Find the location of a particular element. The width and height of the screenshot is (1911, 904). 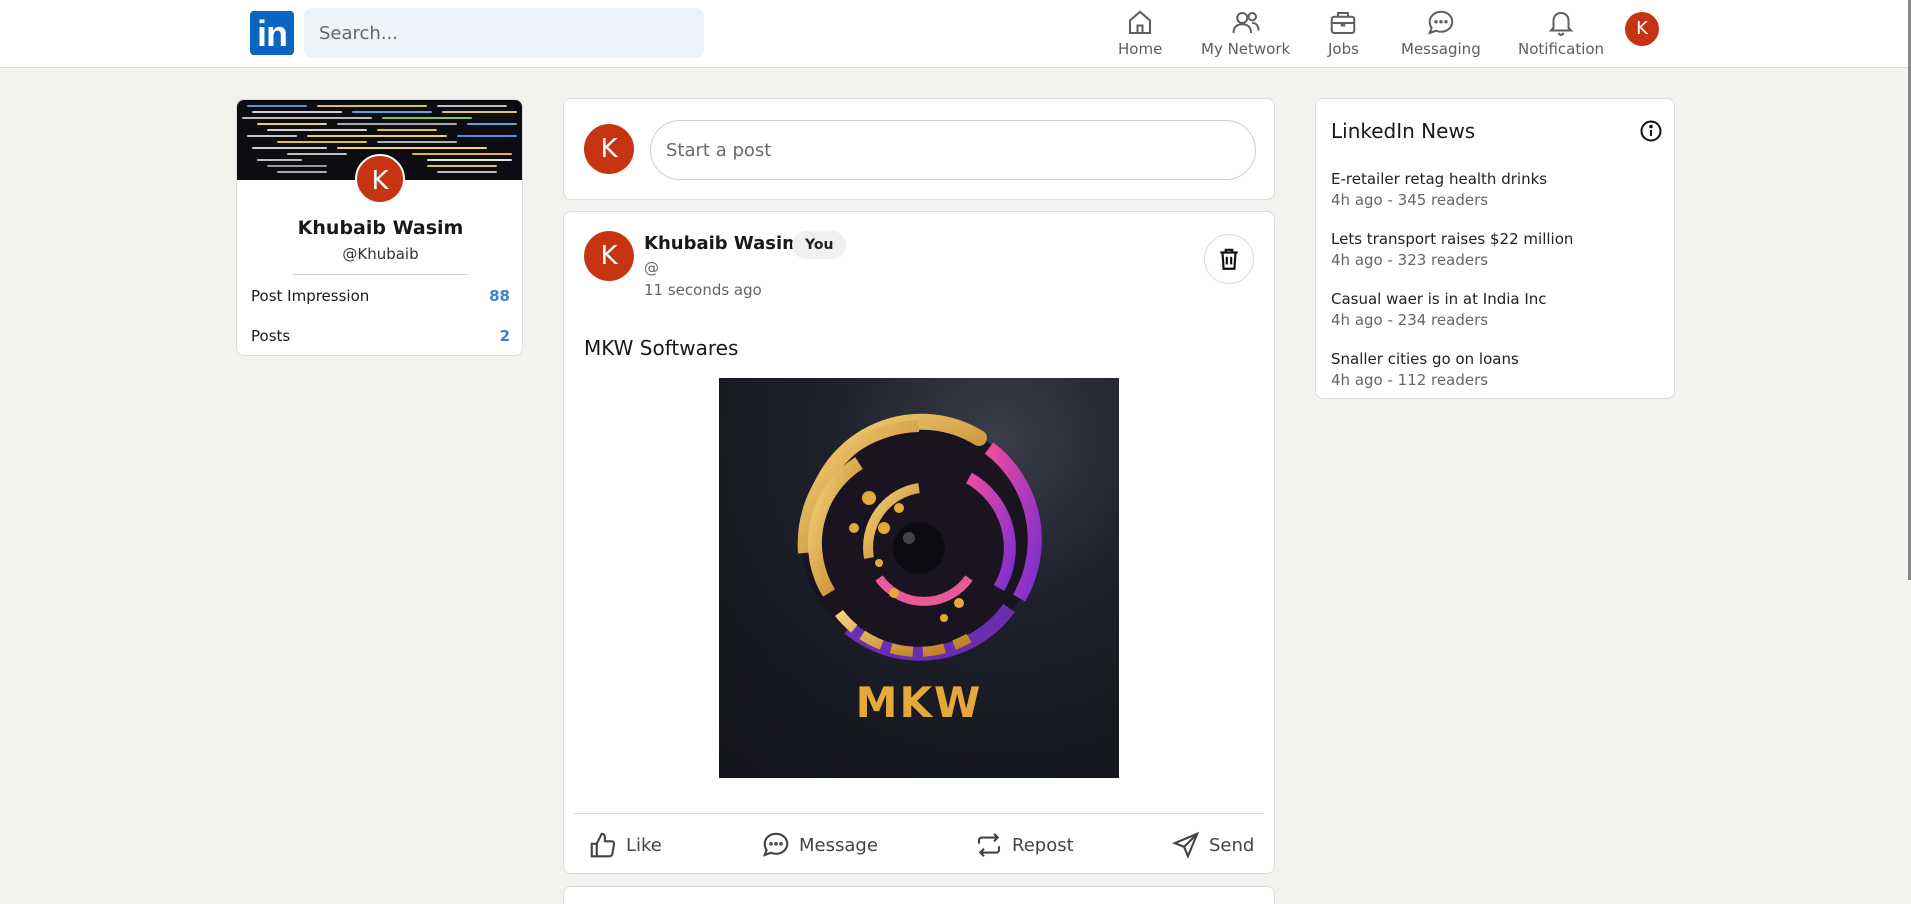

delete-post-button is located at coordinates (1229, 259).